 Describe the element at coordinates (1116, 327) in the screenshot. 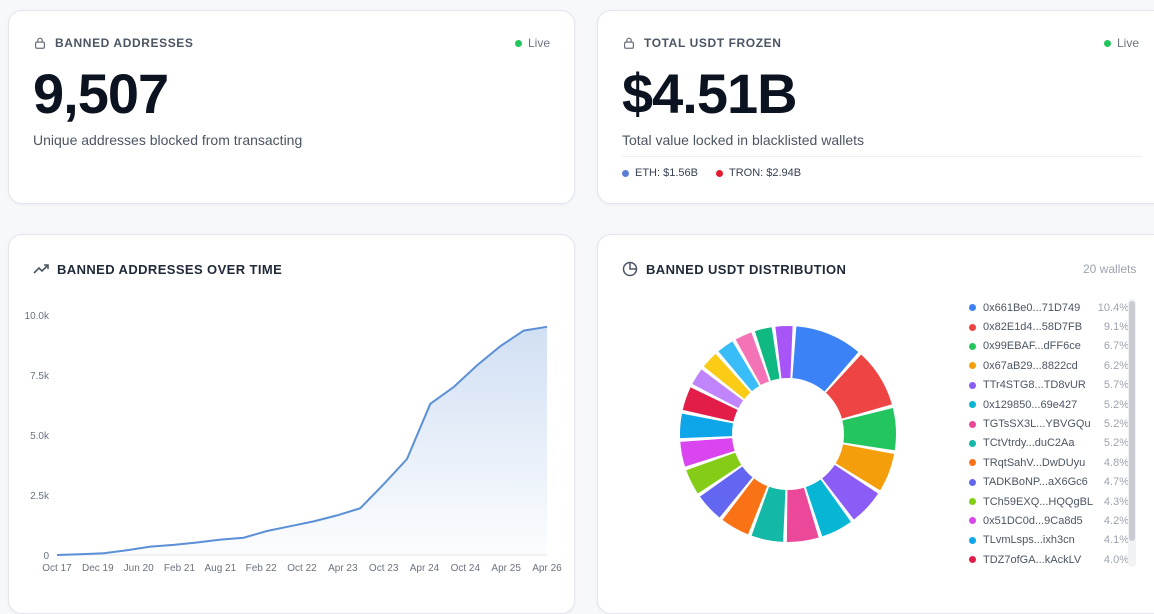

I see `legend-percent: 9.1%` at that location.